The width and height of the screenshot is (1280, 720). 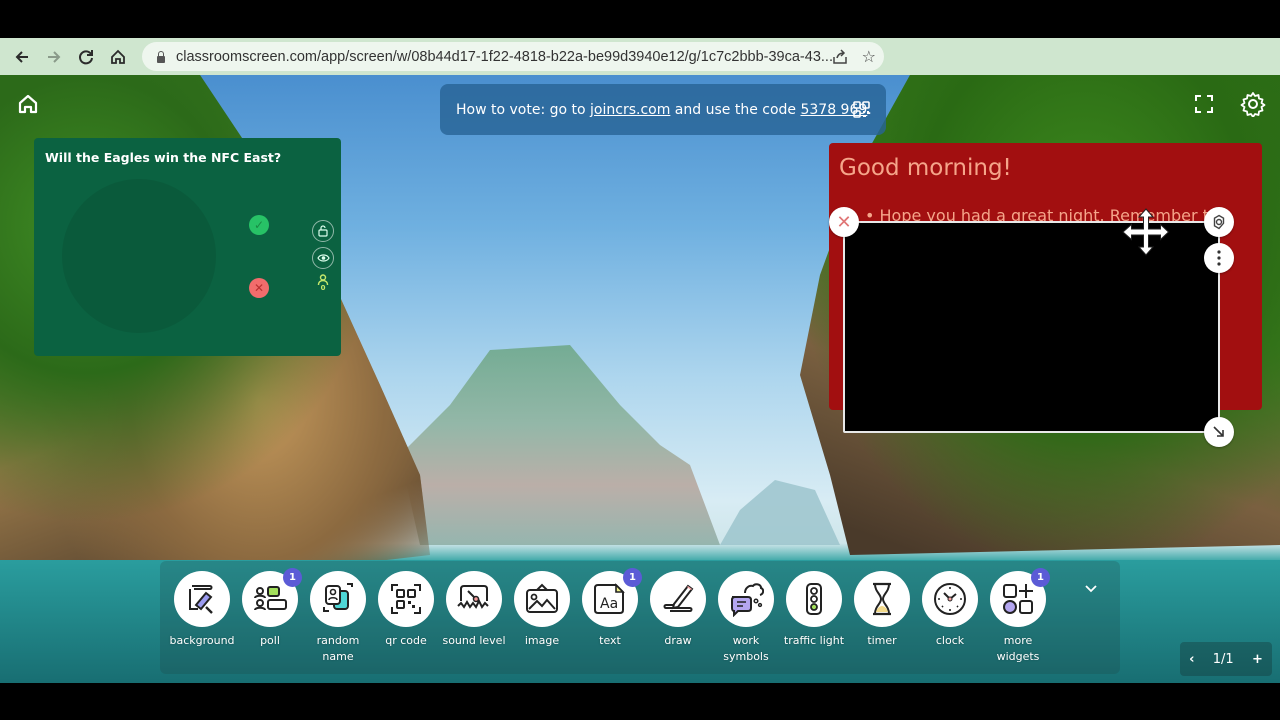 I want to click on poll-lock-button, so click(x=323, y=231).